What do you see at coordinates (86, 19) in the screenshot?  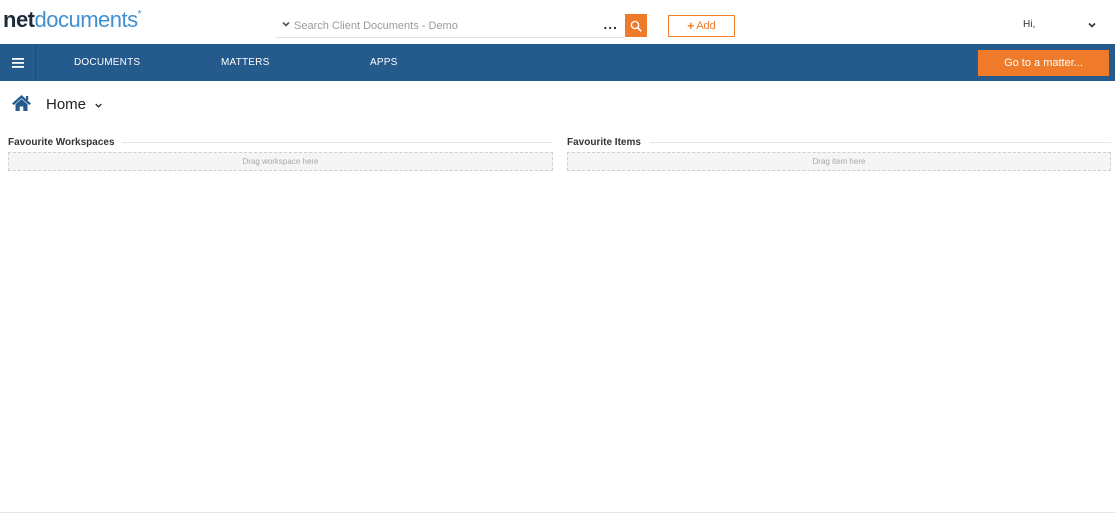 I see `logo-text-documents: documents` at bounding box center [86, 19].